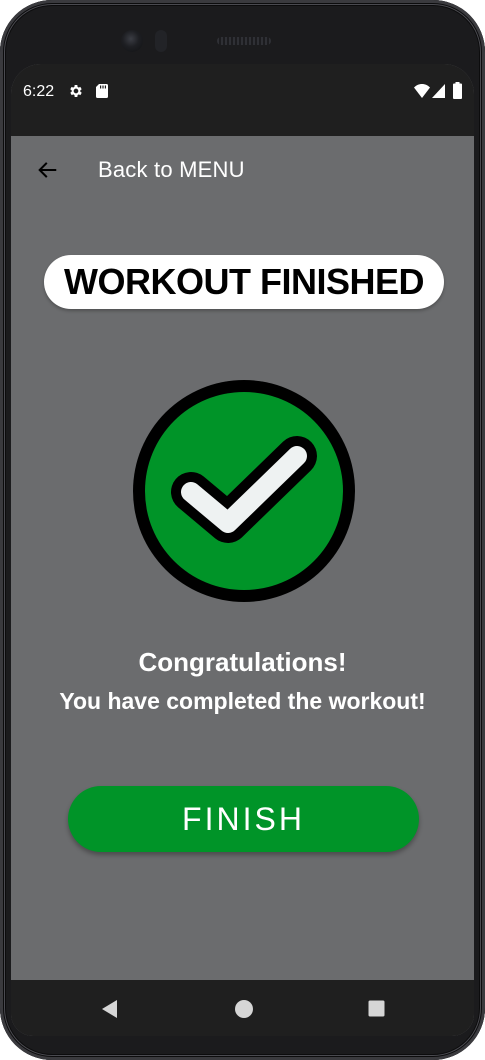 This screenshot has height=1060, width=485. Describe the element at coordinates (376, 1008) in the screenshot. I see `nav-recents-icon` at that location.